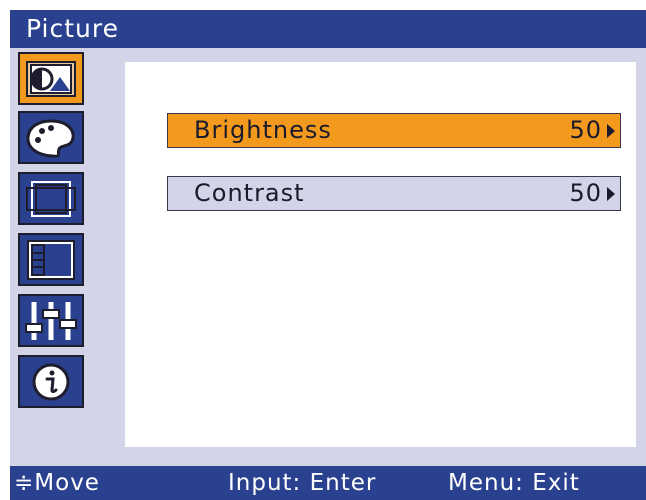  What do you see at coordinates (57, 483) in the screenshot?
I see `status-move: ≑Move` at bounding box center [57, 483].